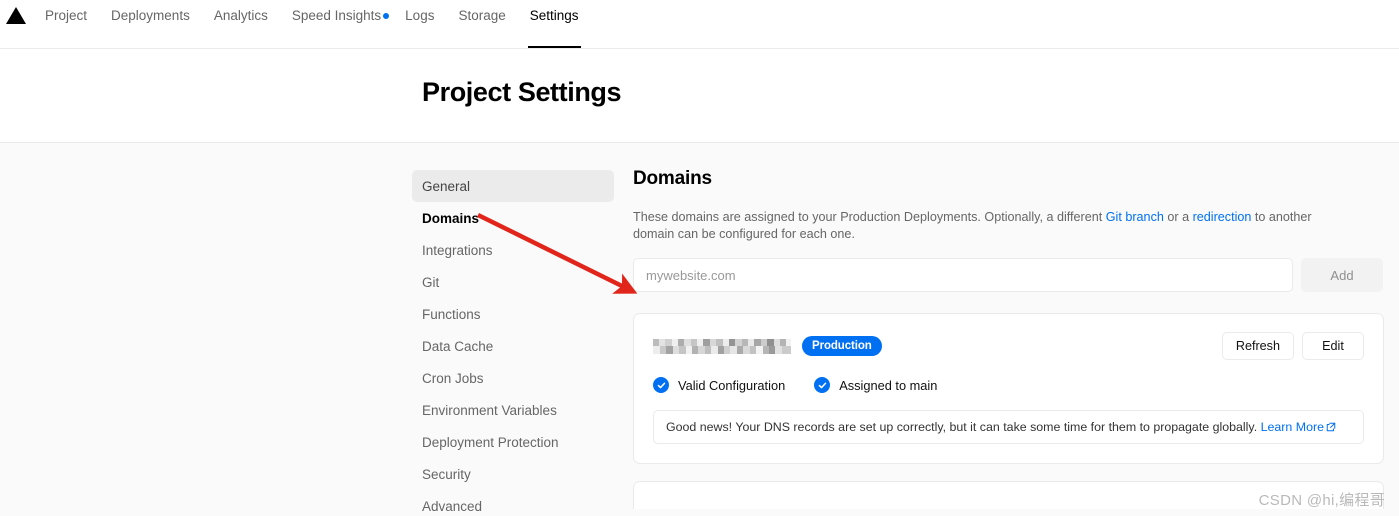  Describe the element at coordinates (419, 24) in the screenshot. I see `nav-item-logs: Logs` at that location.